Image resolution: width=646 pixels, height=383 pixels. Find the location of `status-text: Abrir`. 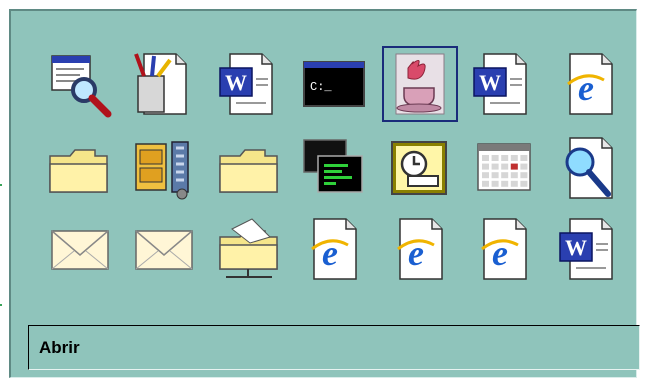

status-text: Abrir is located at coordinates (59, 347).